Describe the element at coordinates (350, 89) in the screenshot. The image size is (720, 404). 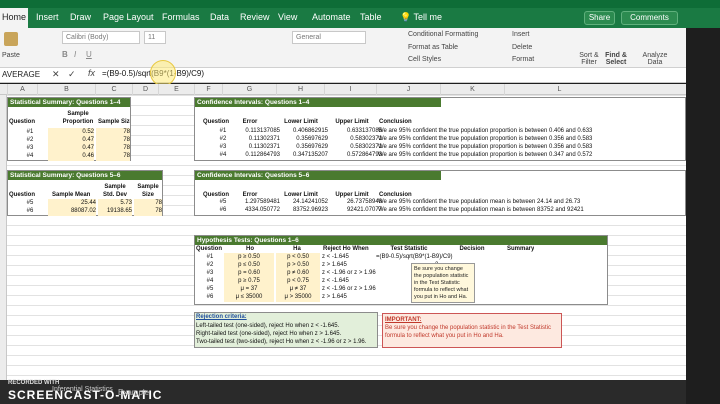
I see `col-i: I` at that location.